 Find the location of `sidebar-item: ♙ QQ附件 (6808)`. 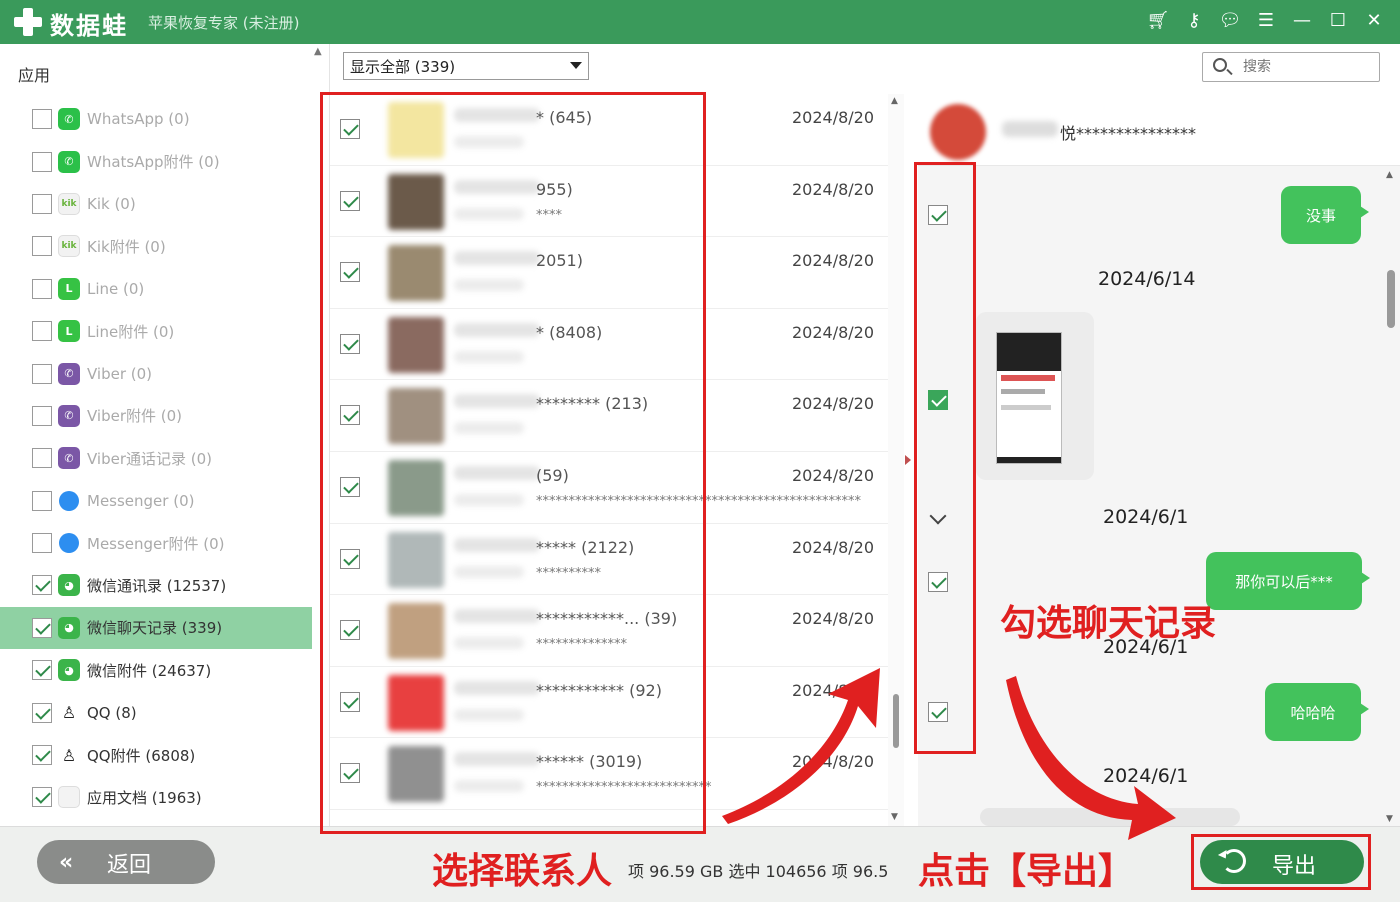

sidebar-item: ♙ QQ附件 (6808) is located at coordinates (156, 755).